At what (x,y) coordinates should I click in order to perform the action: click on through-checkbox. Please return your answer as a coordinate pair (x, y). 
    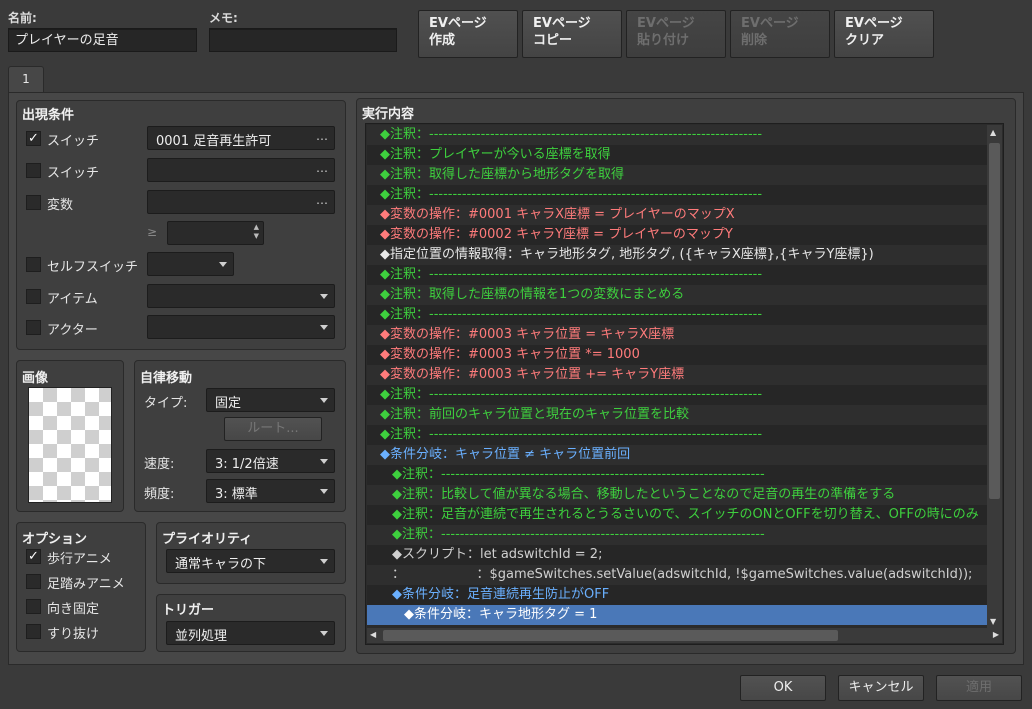
    Looking at the image, I should click on (33, 631).